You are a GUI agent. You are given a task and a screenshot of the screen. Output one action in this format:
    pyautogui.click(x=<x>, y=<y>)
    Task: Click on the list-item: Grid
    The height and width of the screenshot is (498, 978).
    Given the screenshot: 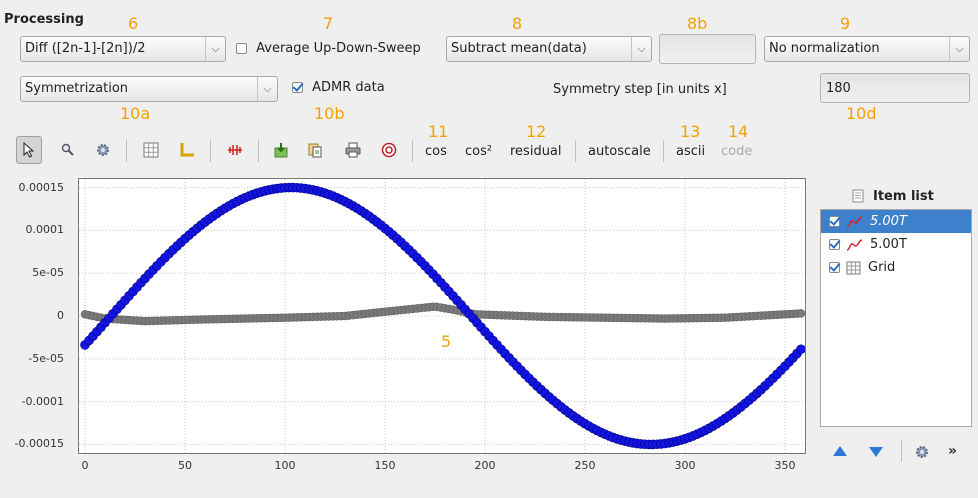 What is the action you would take?
    pyautogui.click(x=896, y=267)
    